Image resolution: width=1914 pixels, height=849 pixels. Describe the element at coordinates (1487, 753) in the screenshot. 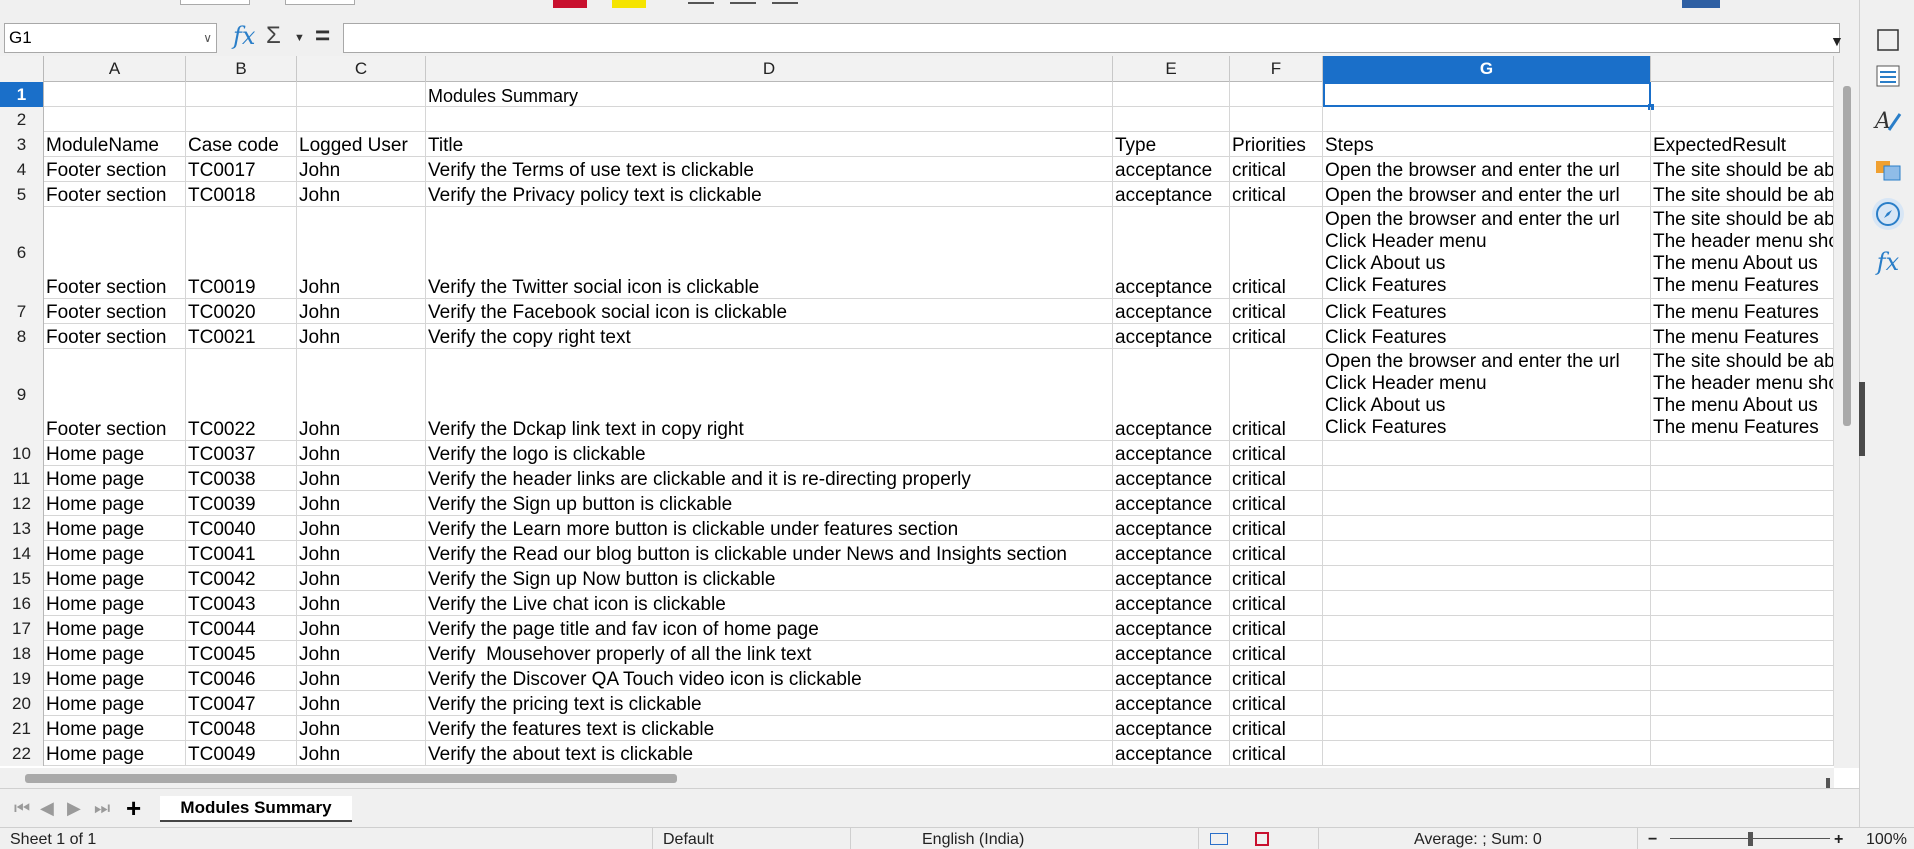

I see `cell-g22` at that location.